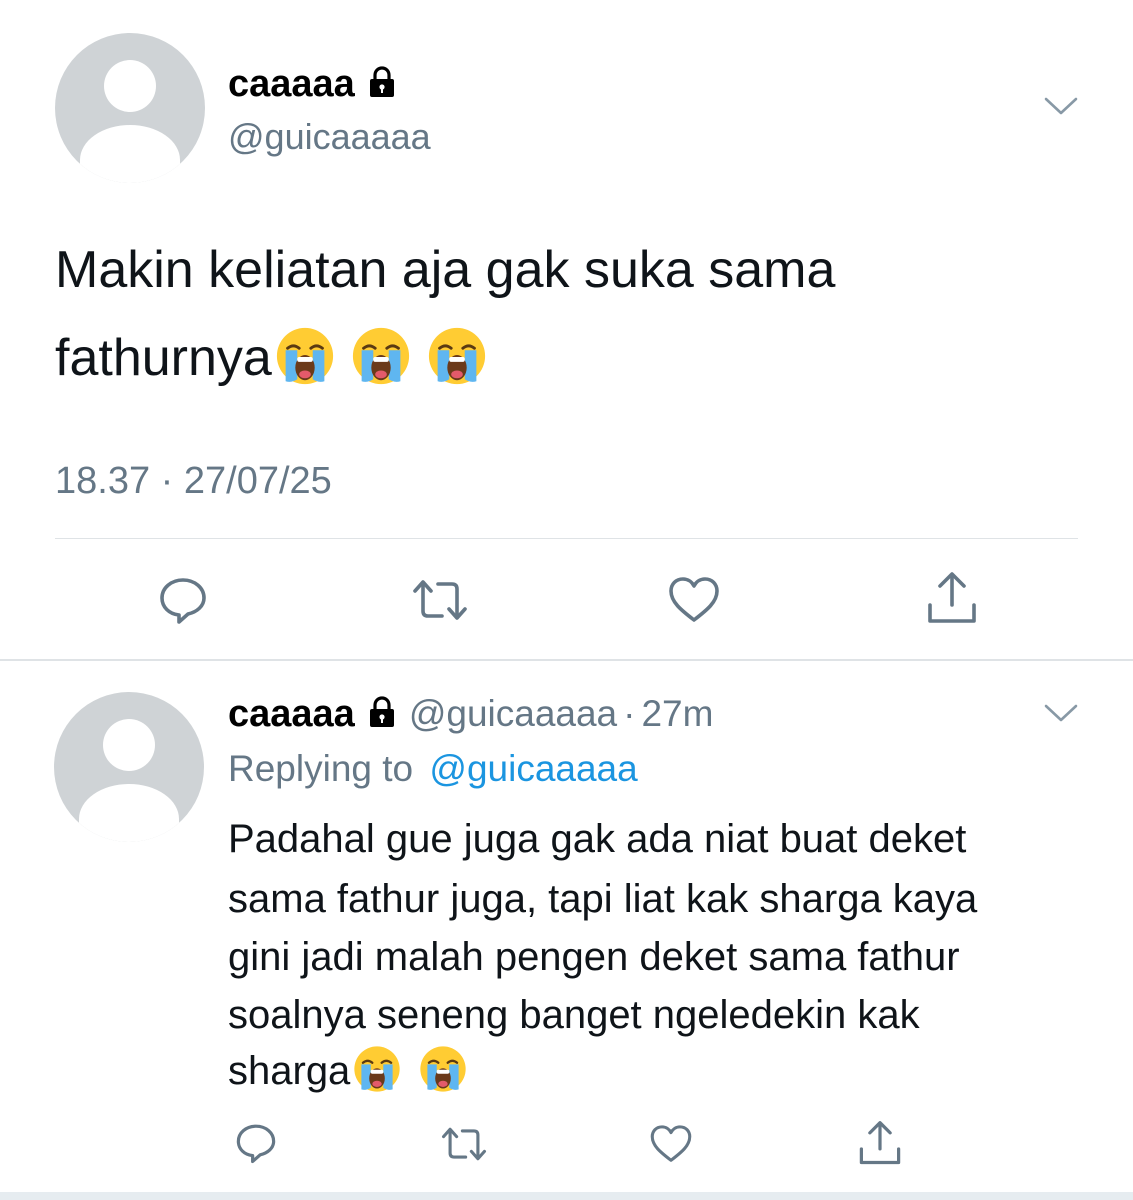  What do you see at coordinates (574, 1015) in the screenshot?
I see `reply-text-line-4: soalnya seneng banget ngeledekin kak` at bounding box center [574, 1015].